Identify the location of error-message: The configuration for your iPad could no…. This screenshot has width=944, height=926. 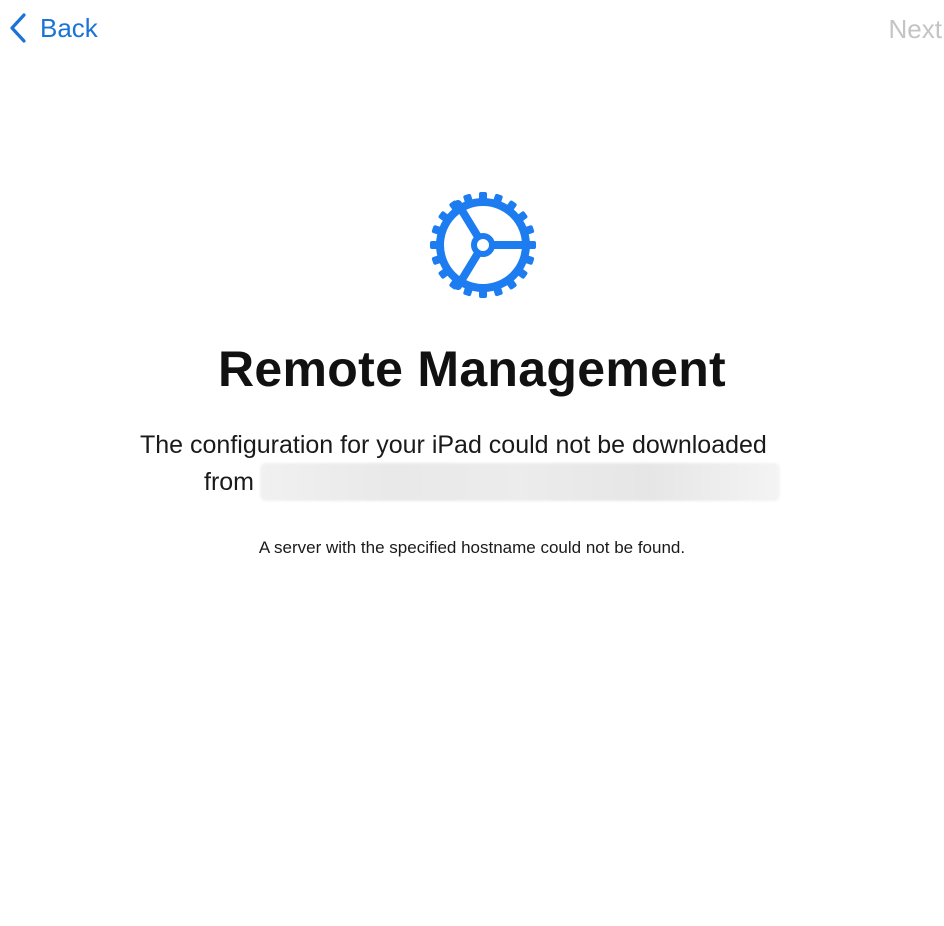
(490, 464).